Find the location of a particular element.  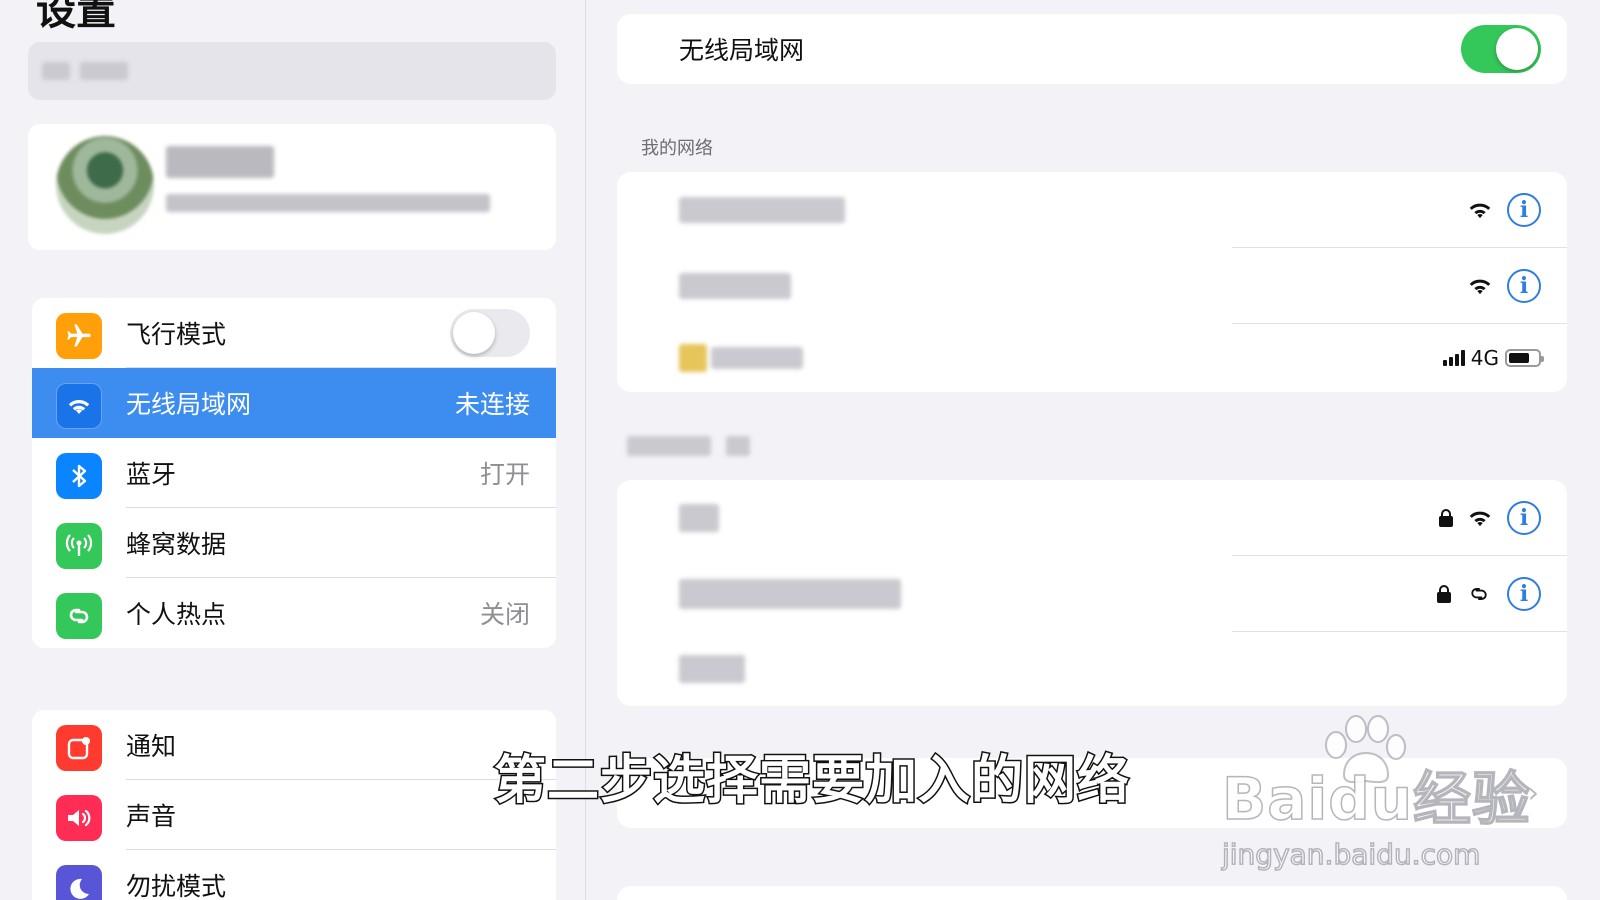

connectivity-group: 飞行模式 无线局域网 未连接 蓝牙 打开 蜂窝数据 个人热点 关闭 is located at coordinates (294, 473).